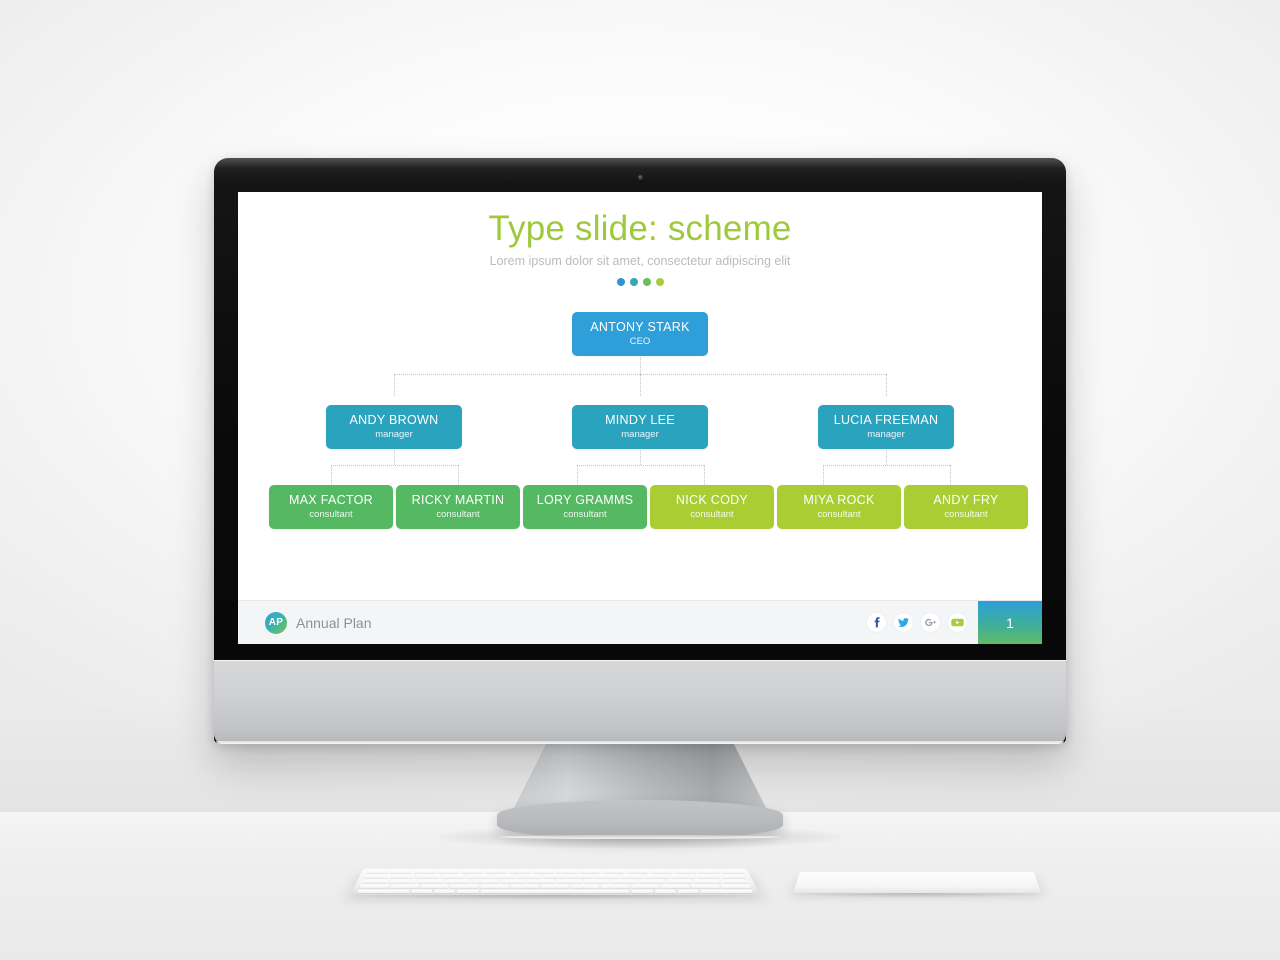 This screenshot has height=960, width=1280. Describe the element at coordinates (640, 820) in the screenshot. I see `monitor-stand-base` at that location.